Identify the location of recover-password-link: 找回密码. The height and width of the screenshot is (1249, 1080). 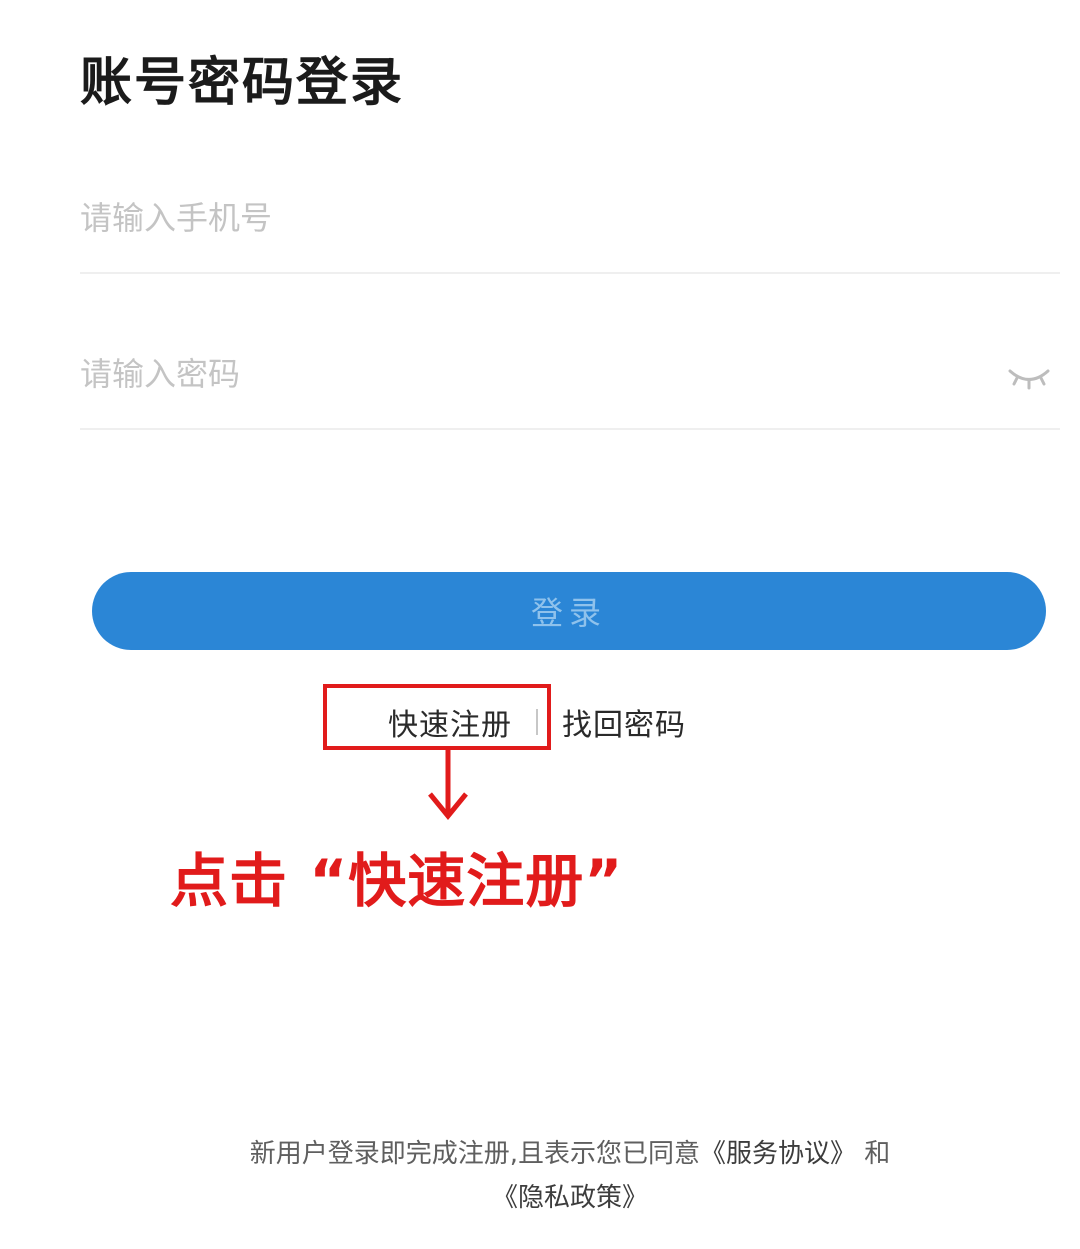
(624, 722).